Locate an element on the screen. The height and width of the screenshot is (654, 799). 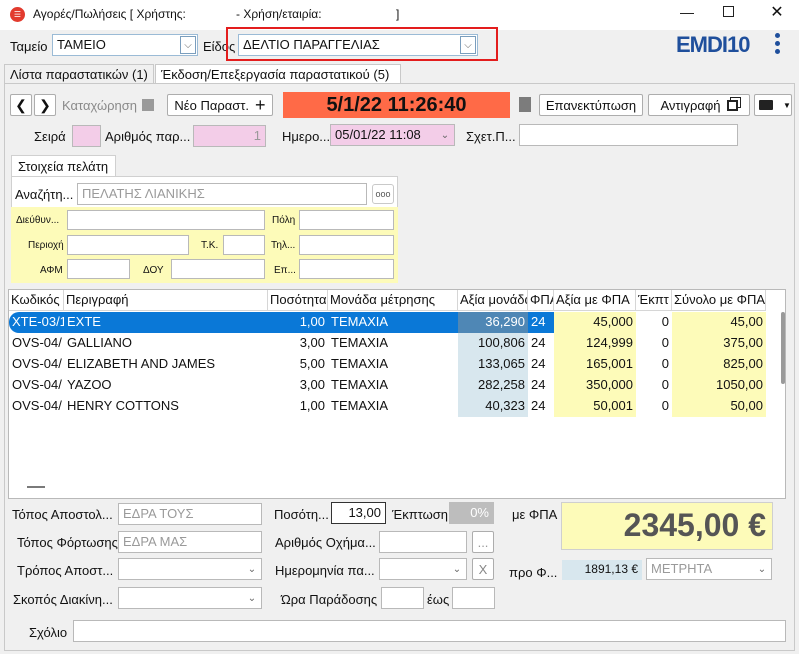
customer-tab: Στοιχεία πελάτη is located at coordinates (63, 166).